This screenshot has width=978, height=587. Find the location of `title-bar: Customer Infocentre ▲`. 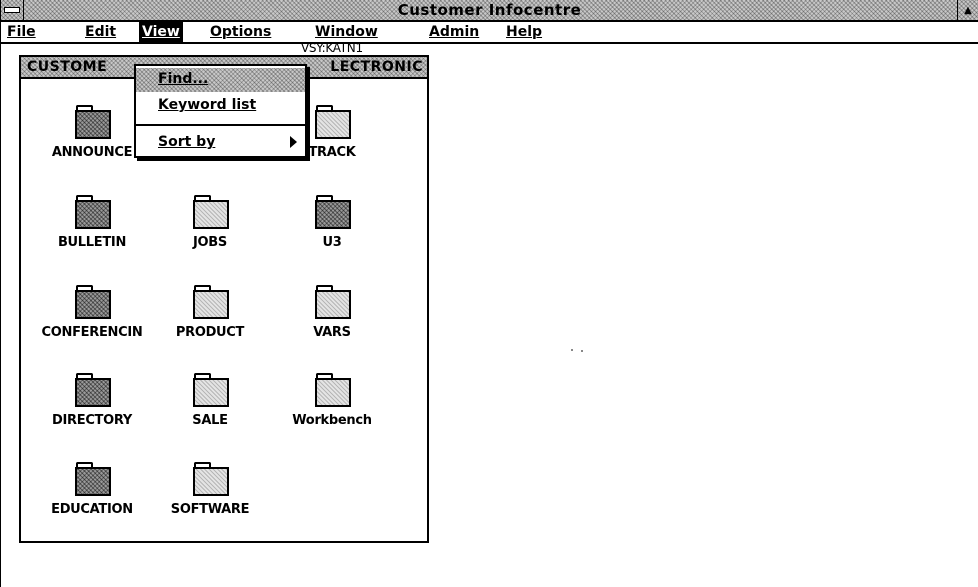

title-bar: Customer Infocentre ▲ is located at coordinates (489, 11).